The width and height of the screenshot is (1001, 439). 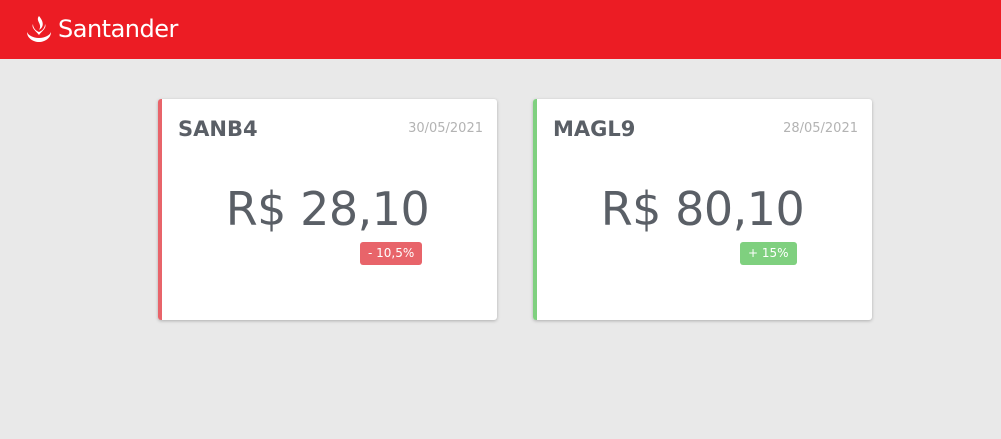 What do you see at coordinates (118, 29) in the screenshot?
I see `brand-name: Santander` at bounding box center [118, 29].